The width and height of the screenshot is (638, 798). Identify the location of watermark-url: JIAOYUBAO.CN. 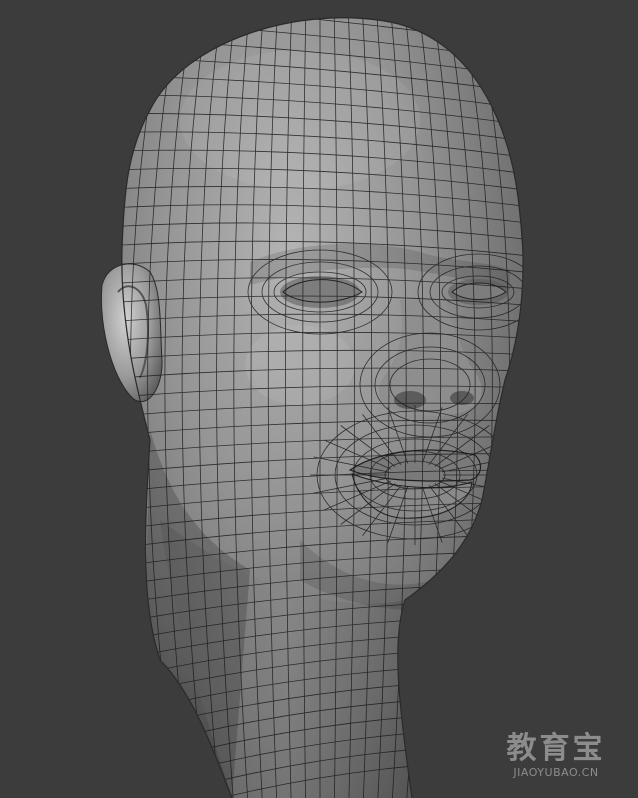
(556, 772).